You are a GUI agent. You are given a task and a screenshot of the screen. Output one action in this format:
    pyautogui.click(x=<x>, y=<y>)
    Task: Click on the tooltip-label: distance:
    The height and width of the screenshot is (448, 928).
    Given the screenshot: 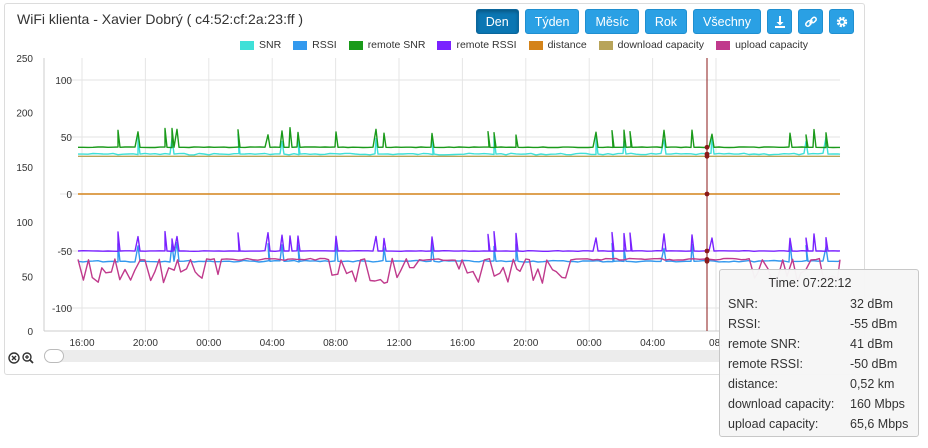 What is the action you would take?
    pyautogui.click(x=753, y=384)
    